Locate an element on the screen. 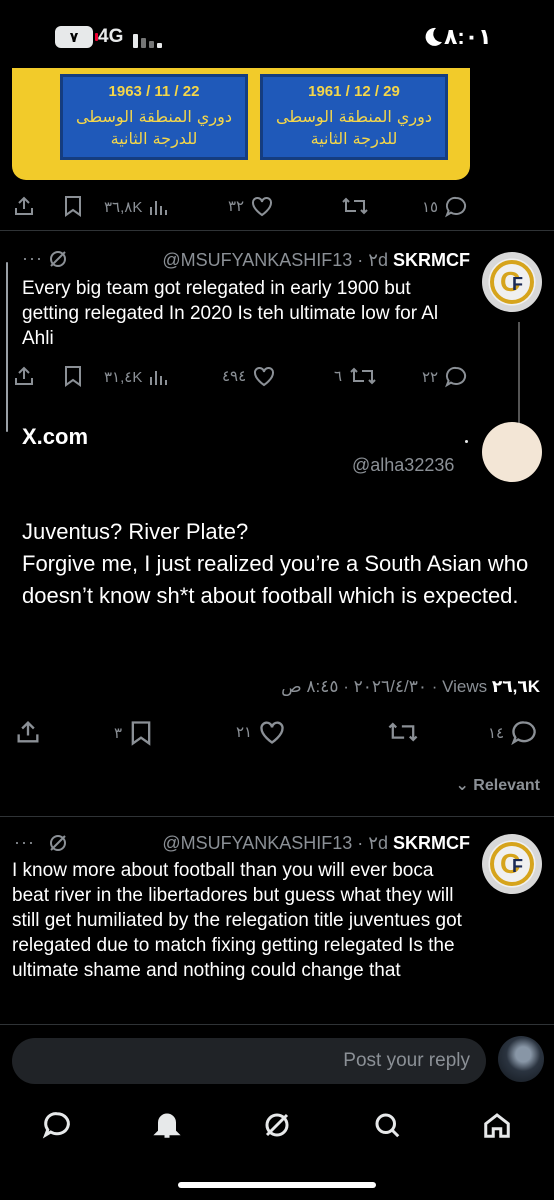 The width and height of the screenshot is (554, 1200). search-icon is located at coordinates (387, 1125).